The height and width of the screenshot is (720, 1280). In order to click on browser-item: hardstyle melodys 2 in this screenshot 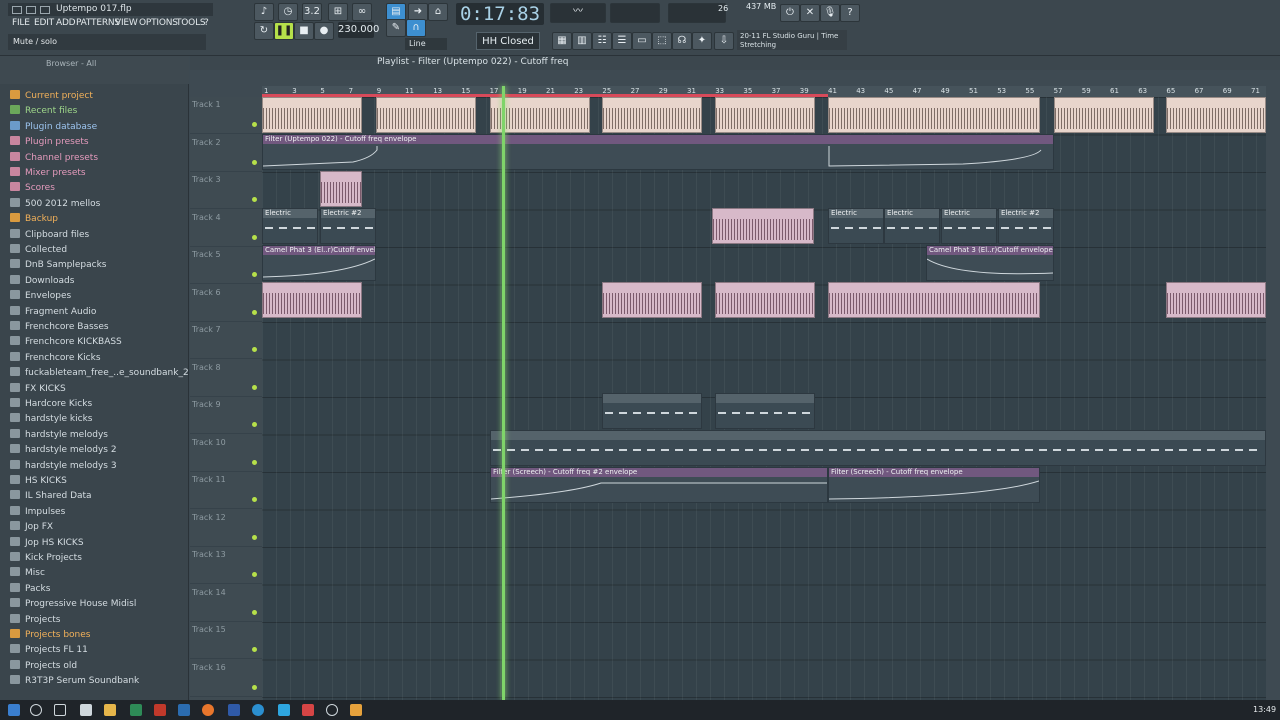, I will do `click(99, 451)`.